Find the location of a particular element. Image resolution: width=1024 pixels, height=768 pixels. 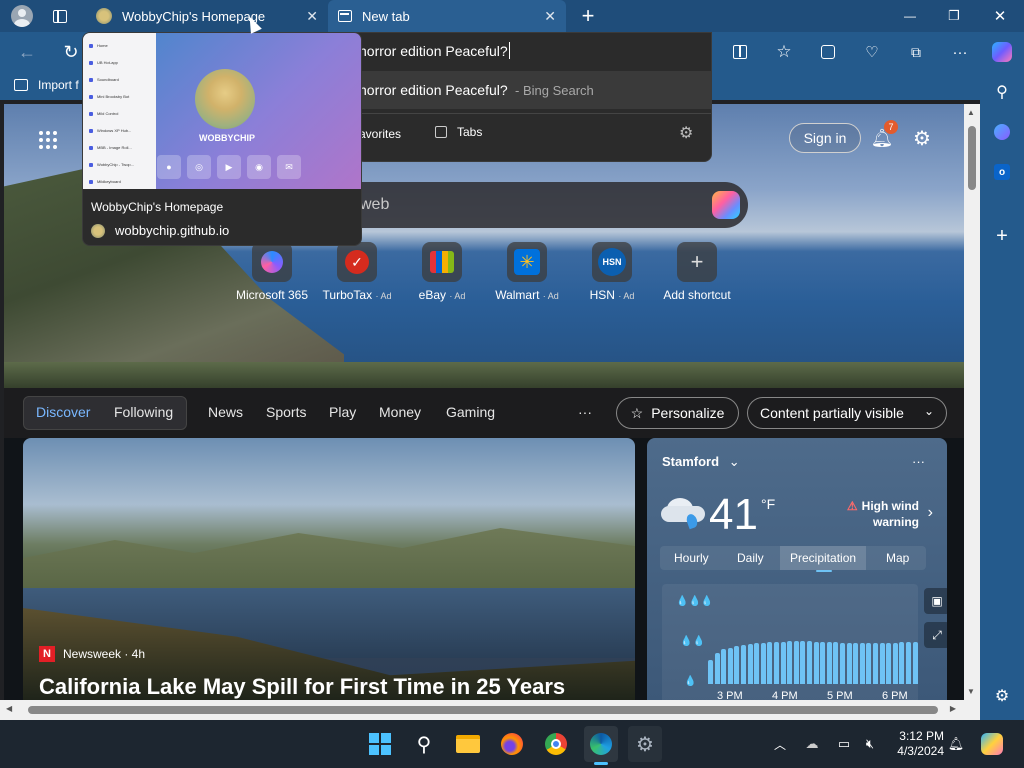

weather-alert: ⚠ High wind warning is located at coordinates (883, 514).